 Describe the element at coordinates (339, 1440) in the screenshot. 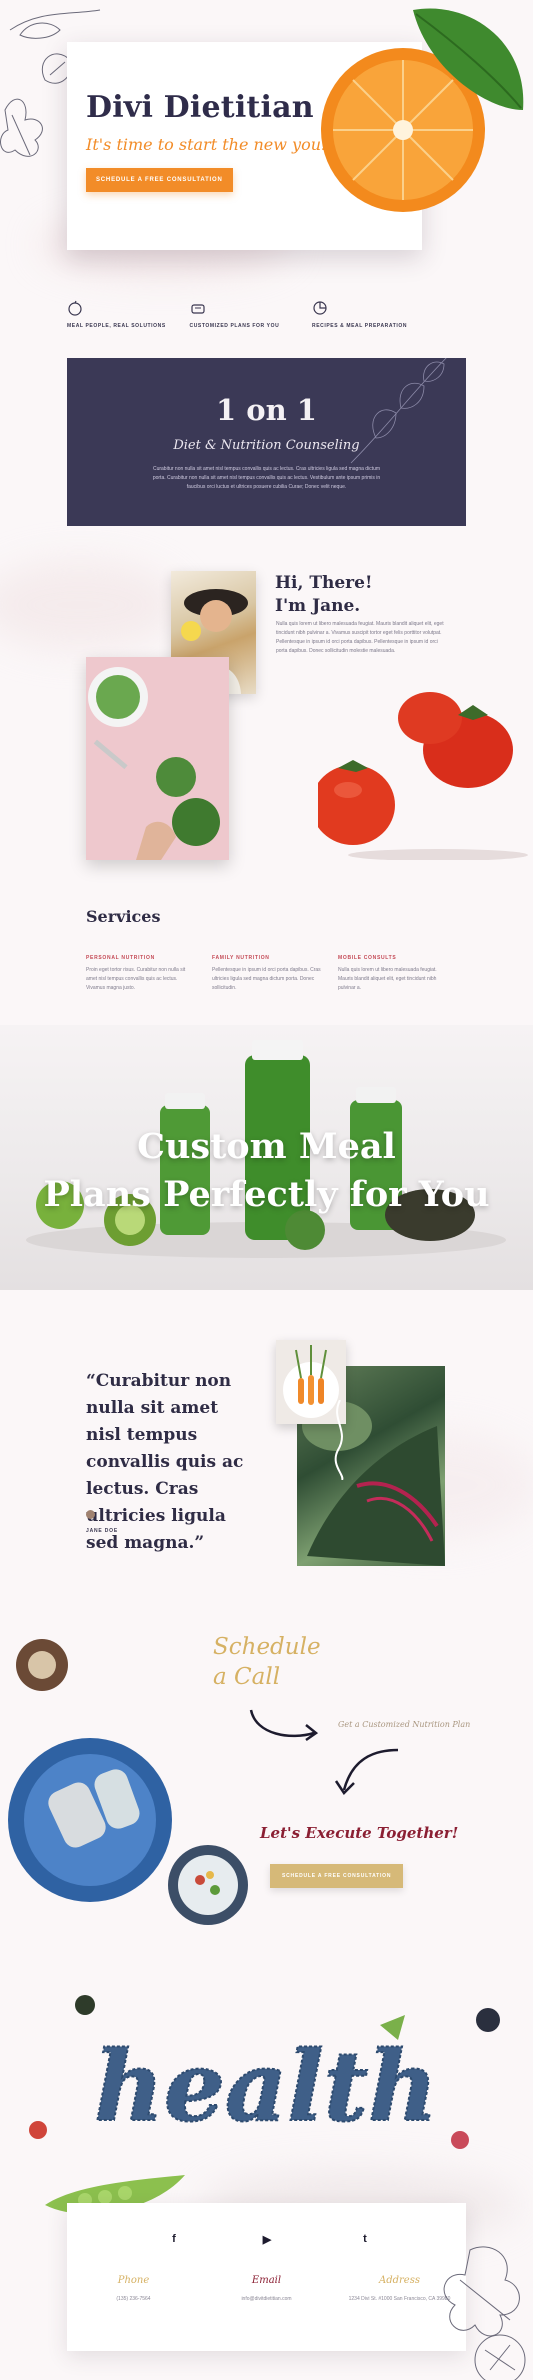

I see `curvy-line-icon` at that location.